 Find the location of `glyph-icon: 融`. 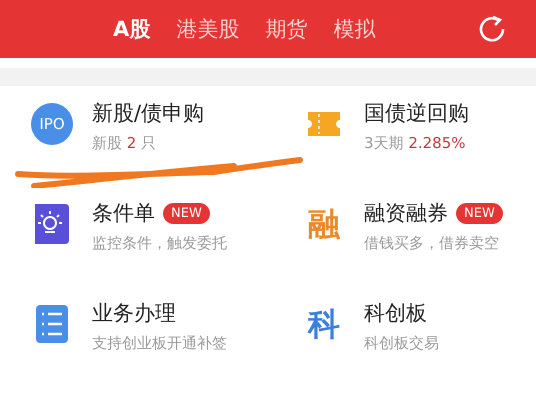

glyph-icon: 融 is located at coordinates (324, 224).